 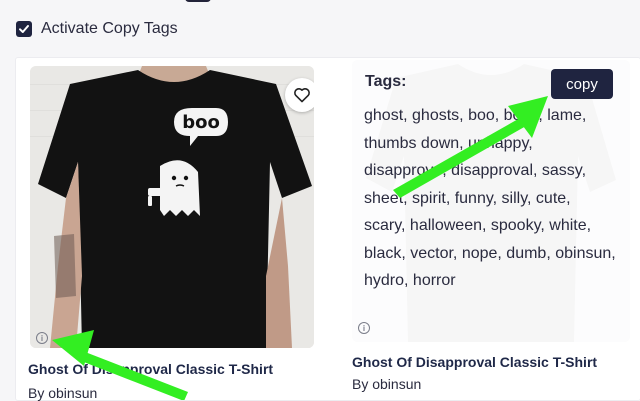 What do you see at coordinates (198, 1) in the screenshot?
I see `cut-off-control` at bounding box center [198, 1].